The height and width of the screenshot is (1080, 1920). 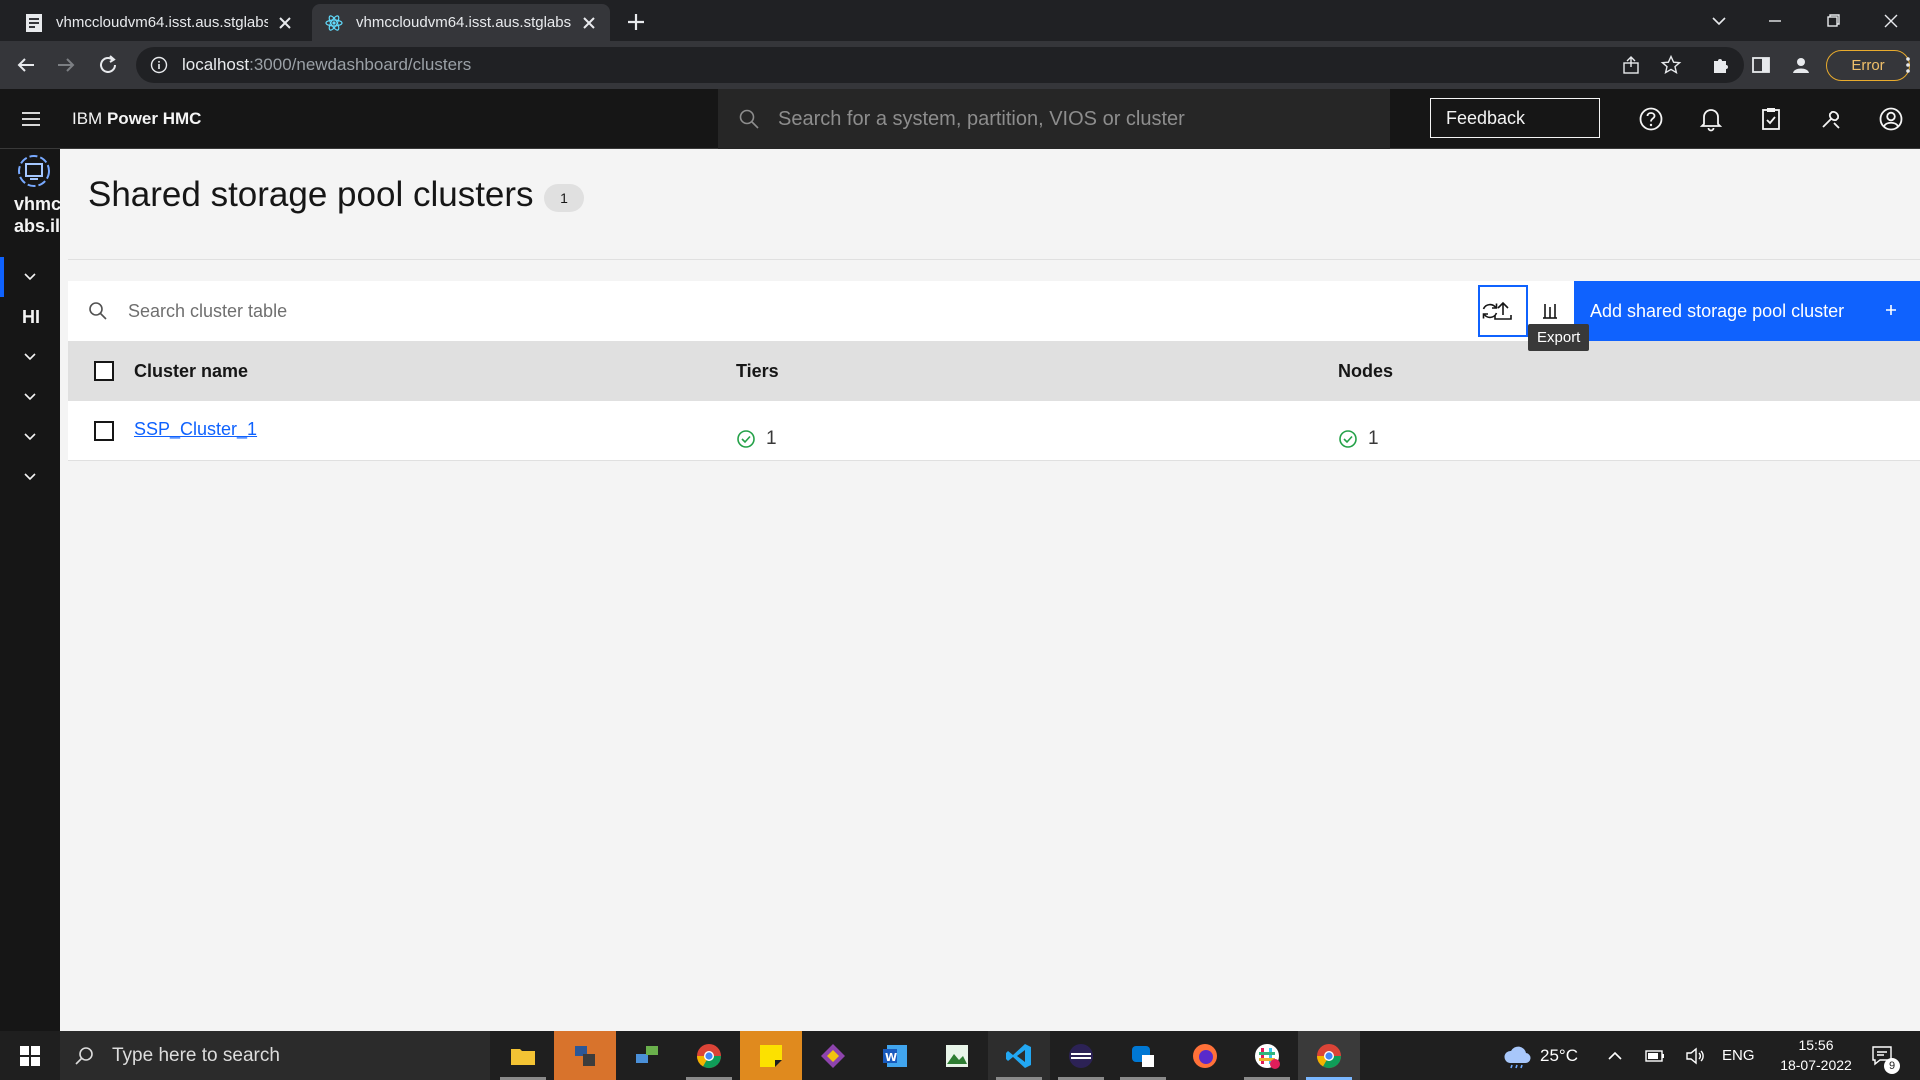 I want to click on plus-icon, so click(x=1891, y=310).